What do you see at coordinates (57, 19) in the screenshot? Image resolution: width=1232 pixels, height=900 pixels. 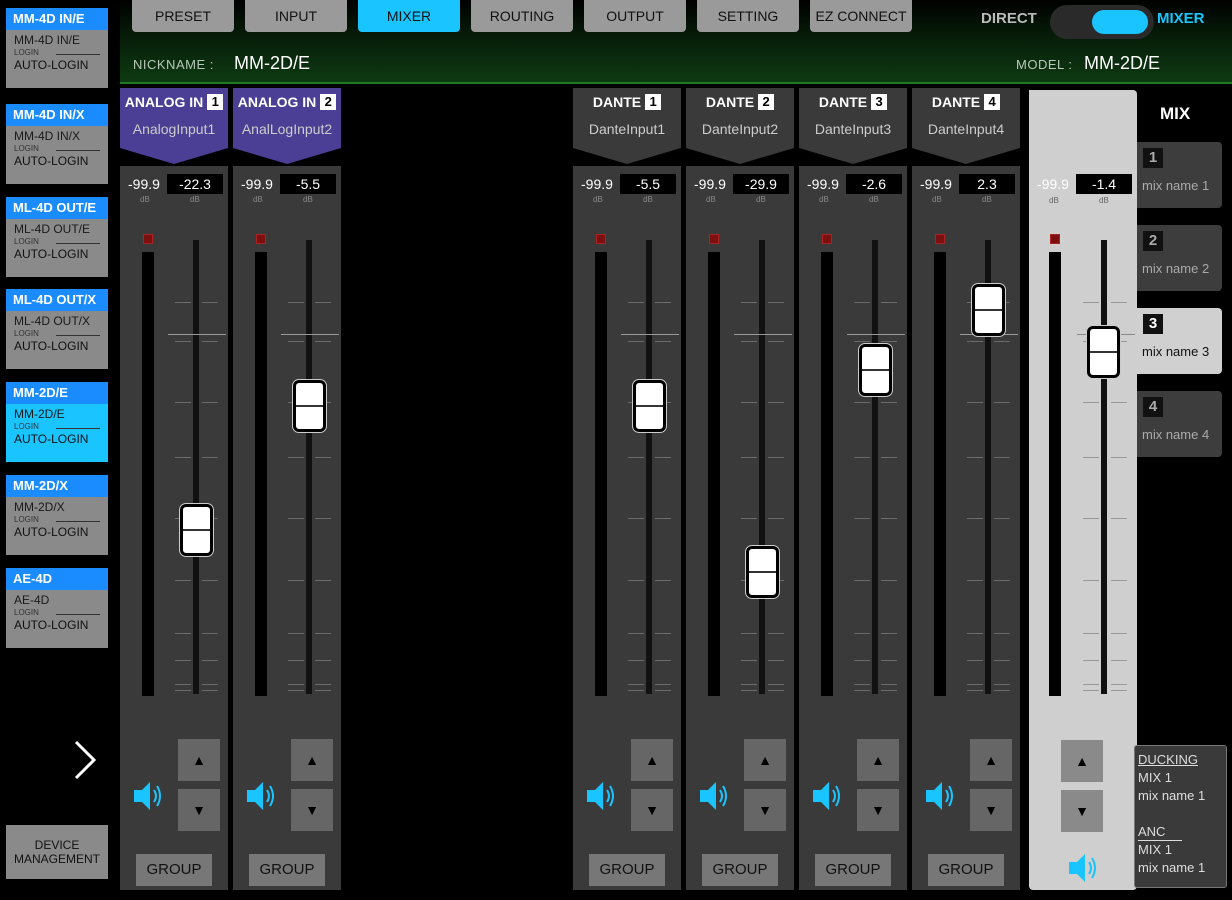 I see `device-title: MM-4D IN/E` at bounding box center [57, 19].